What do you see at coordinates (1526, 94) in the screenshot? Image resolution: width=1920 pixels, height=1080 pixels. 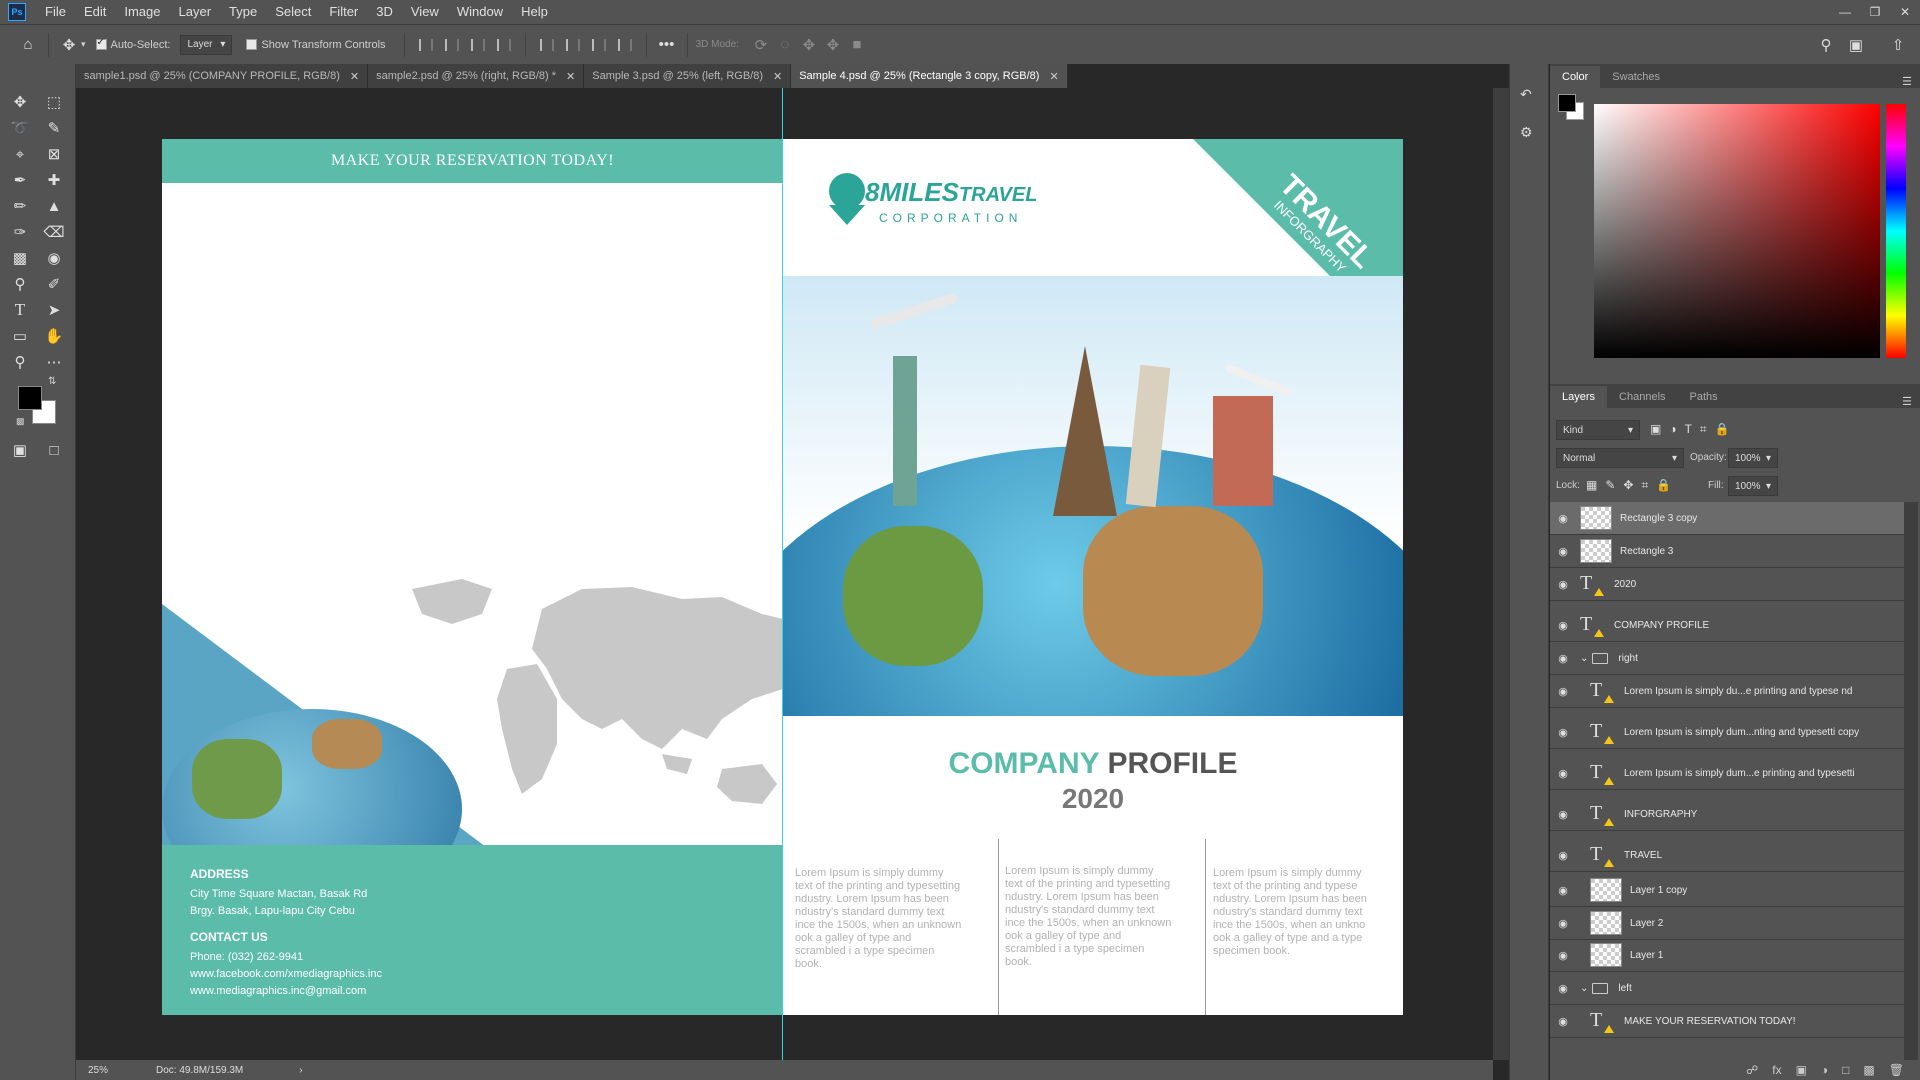 I see `history-panel-icon: ↶` at bounding box center [1526, 94].